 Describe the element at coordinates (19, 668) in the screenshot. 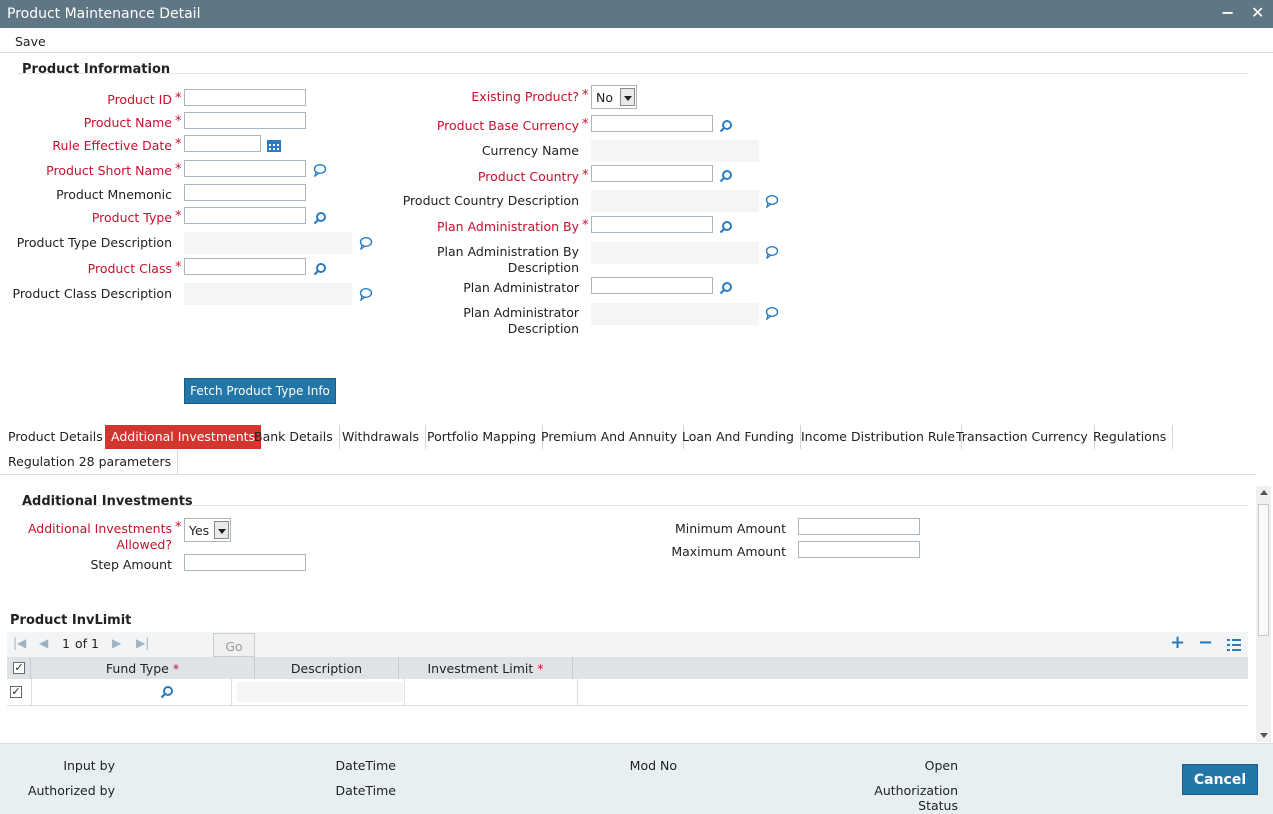

I see `select-all-checkbox: ✓` at that location.